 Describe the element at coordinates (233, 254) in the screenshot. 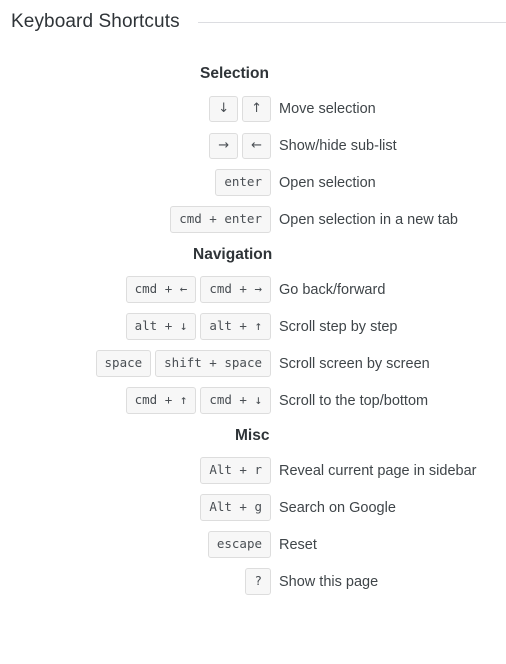

I see `section-heading-navigation: Navigation` at that location.